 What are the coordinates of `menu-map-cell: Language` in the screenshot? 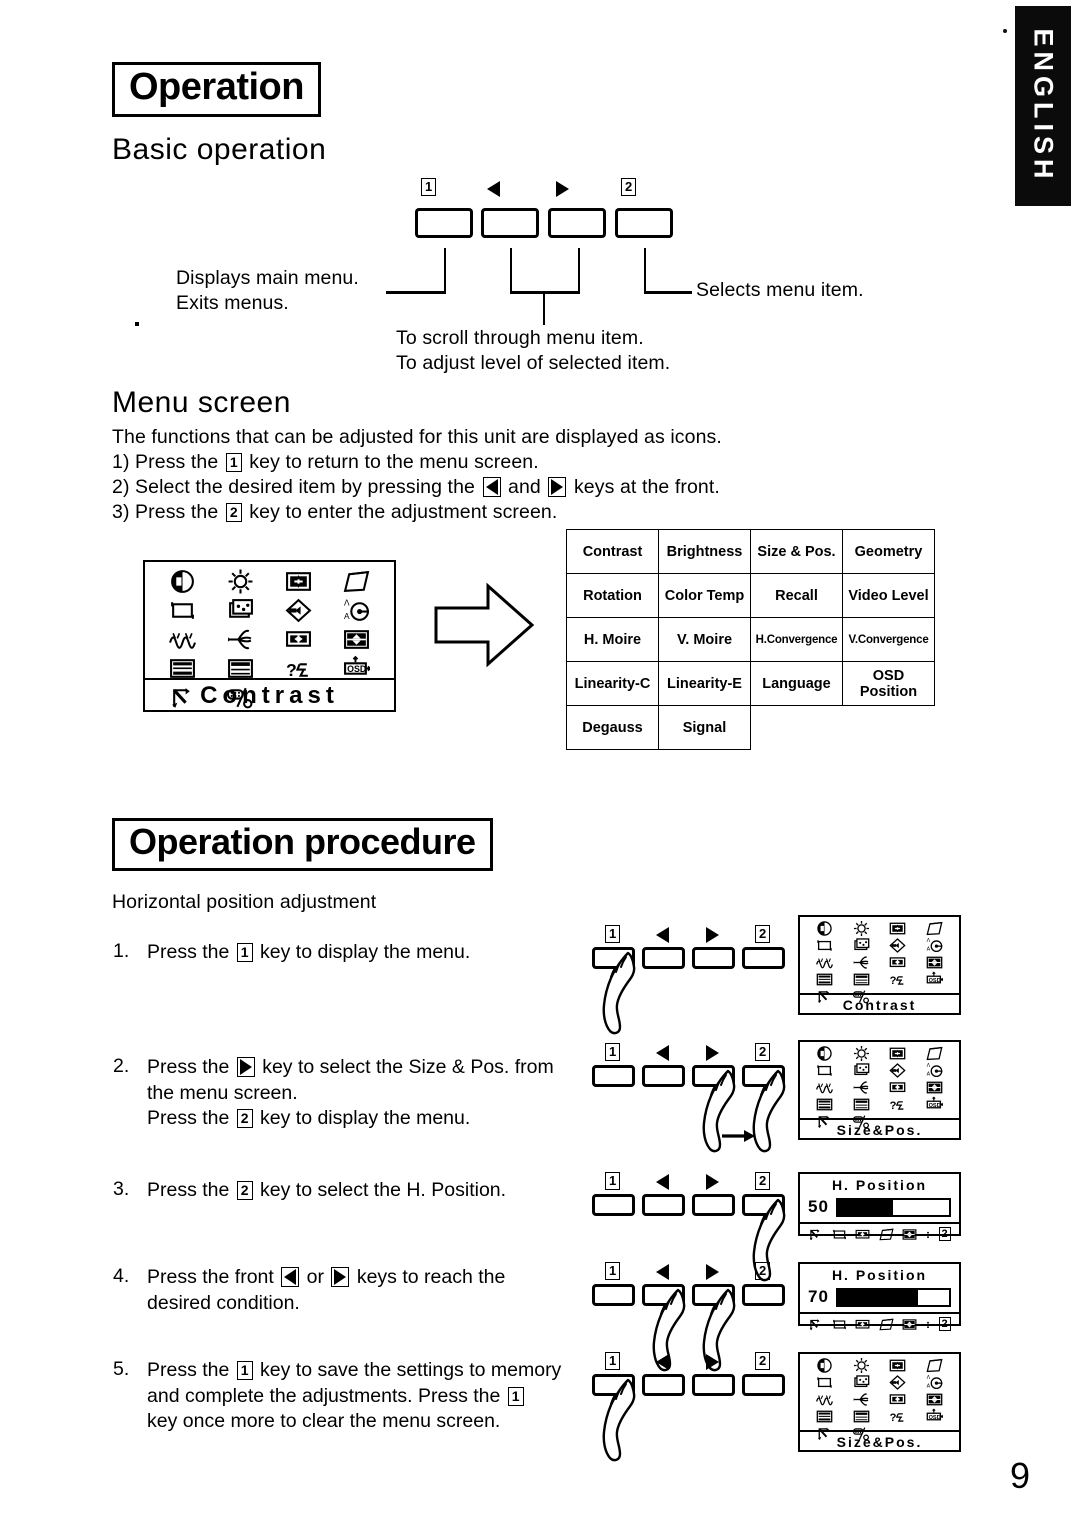 It's located at (796, 683).